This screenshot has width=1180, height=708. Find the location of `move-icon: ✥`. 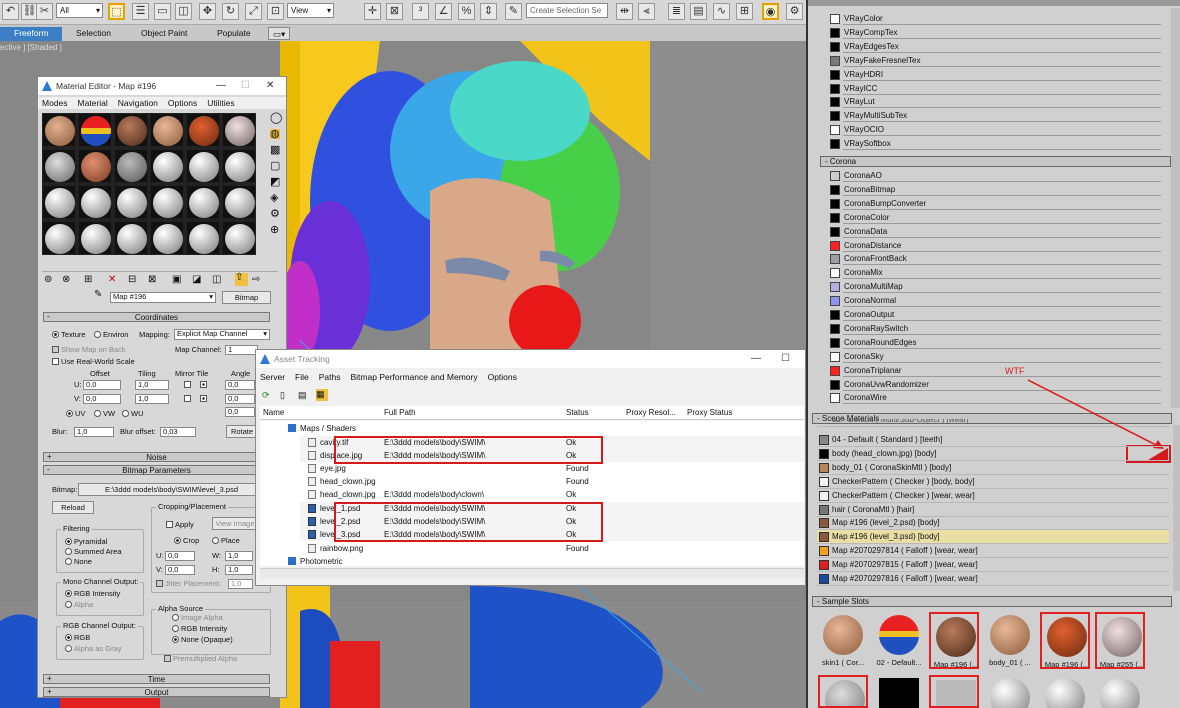

move-icon: ✥ is located at coordinates (207, 11).